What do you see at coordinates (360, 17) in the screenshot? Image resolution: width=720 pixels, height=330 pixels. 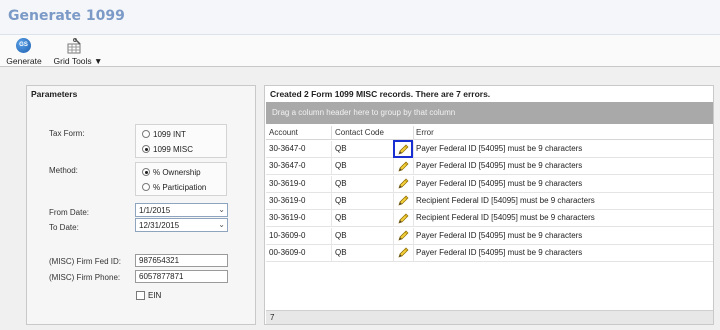 I see `title-bar: Generate 1099` at bounding box center [360, 17].